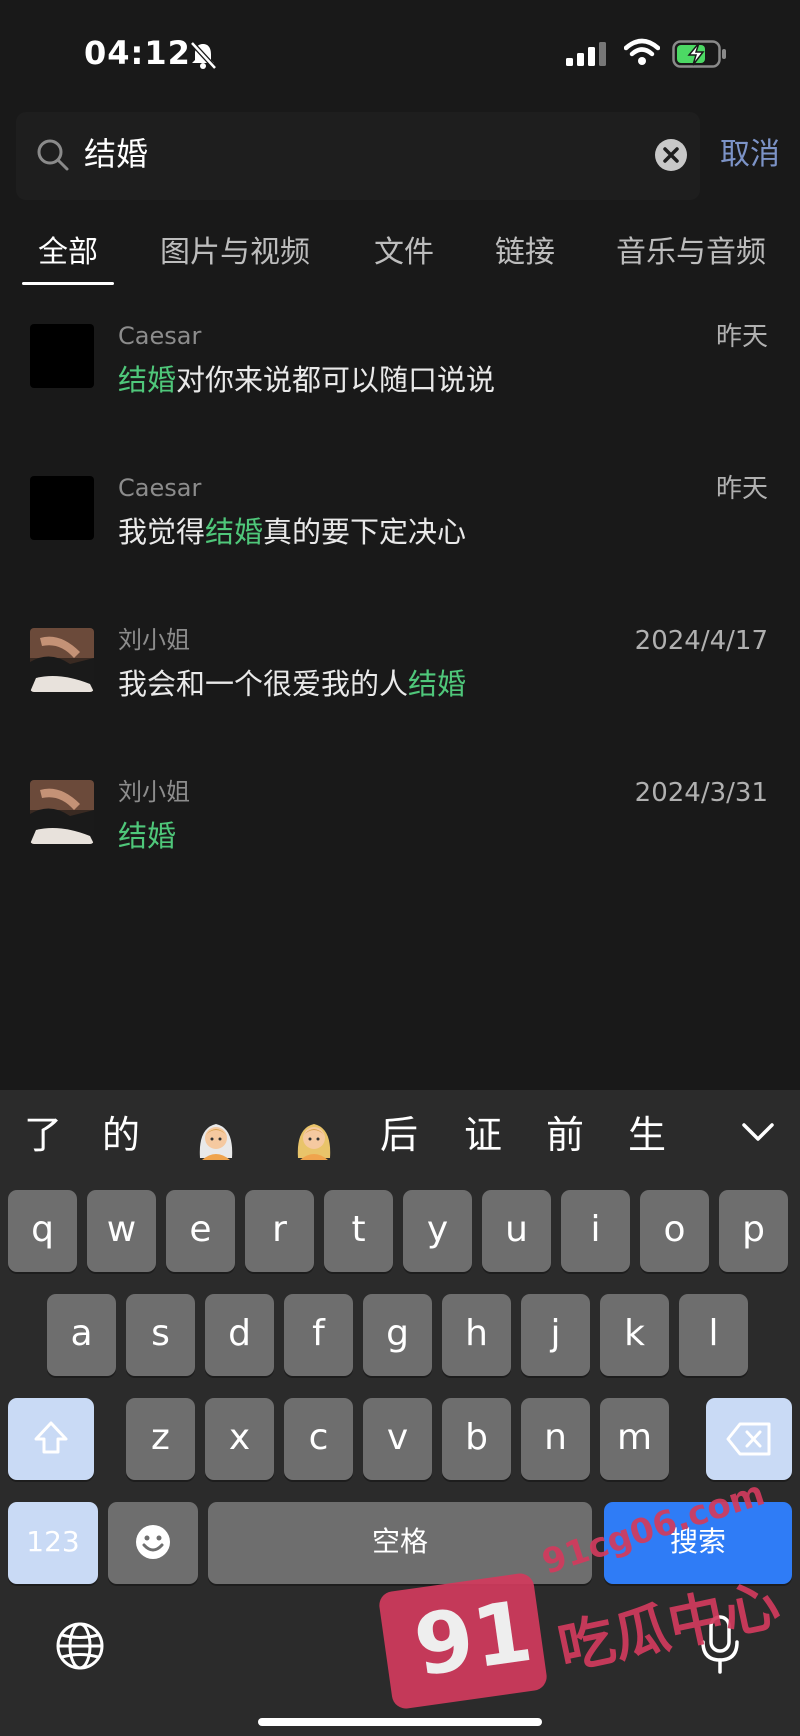 This screenshot has width=800, height=1736. I want to click on tab-all: 全部, so click(68, 253).